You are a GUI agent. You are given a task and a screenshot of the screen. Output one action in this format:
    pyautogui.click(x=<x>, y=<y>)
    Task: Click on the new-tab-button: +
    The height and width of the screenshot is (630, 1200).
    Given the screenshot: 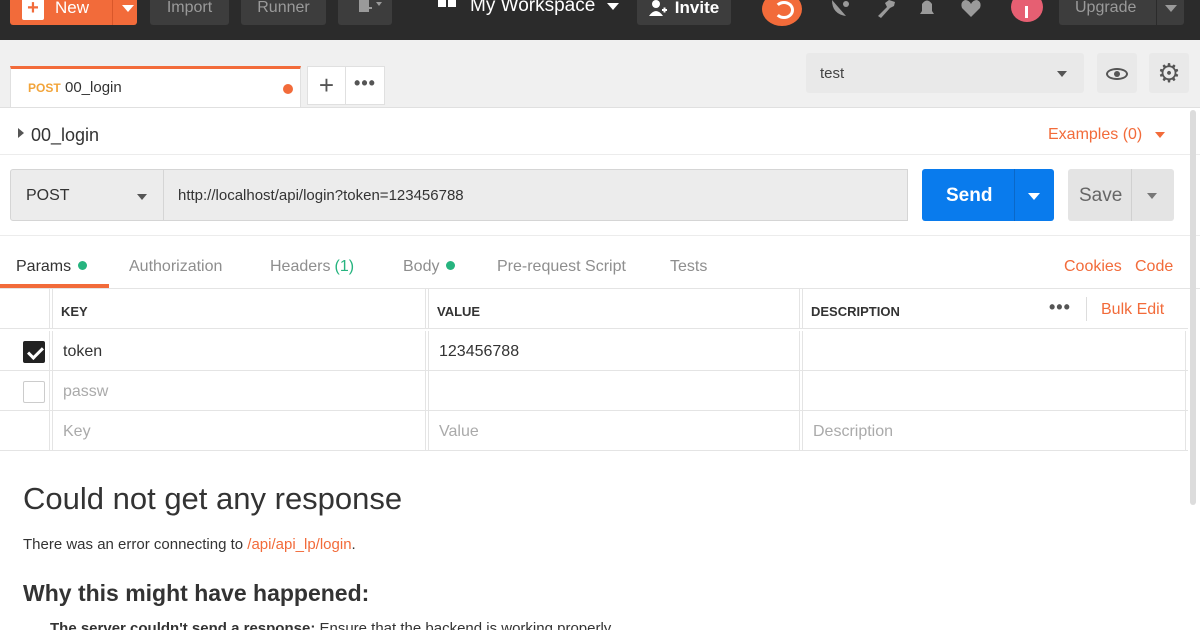 What is the action you would take?
    pyautogui.click(x=326, y=85)
    